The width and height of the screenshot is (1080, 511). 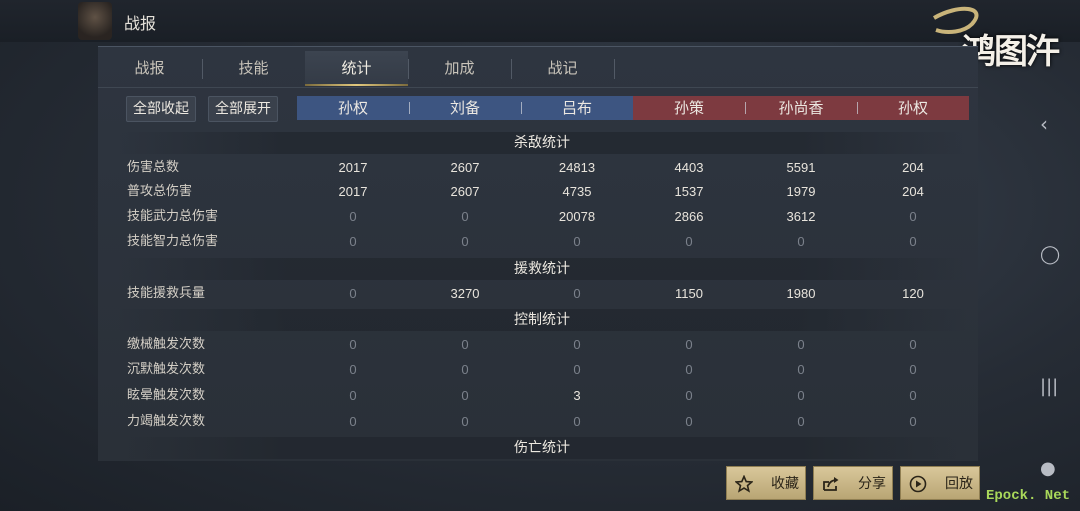 What do you see at coordinates (540, 217) in the screenshot?
I see `table-row: 技能武力总伤害 0 0 20078 2866 3612 0` at bounding box center [540, 217].